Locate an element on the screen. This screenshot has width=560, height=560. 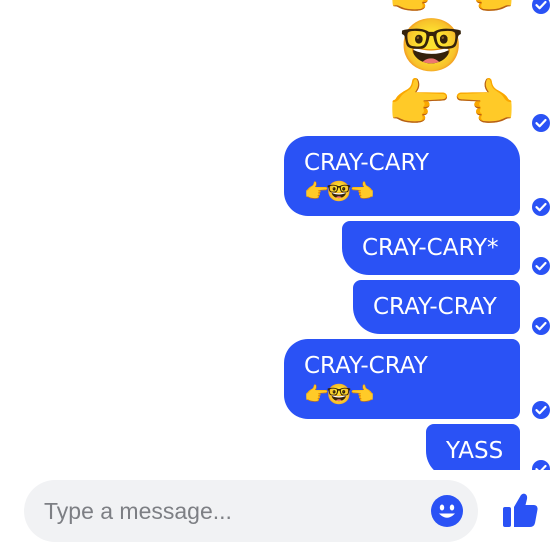
message-bubble: CRAY-CARY* is located at coordinates (431, 248).